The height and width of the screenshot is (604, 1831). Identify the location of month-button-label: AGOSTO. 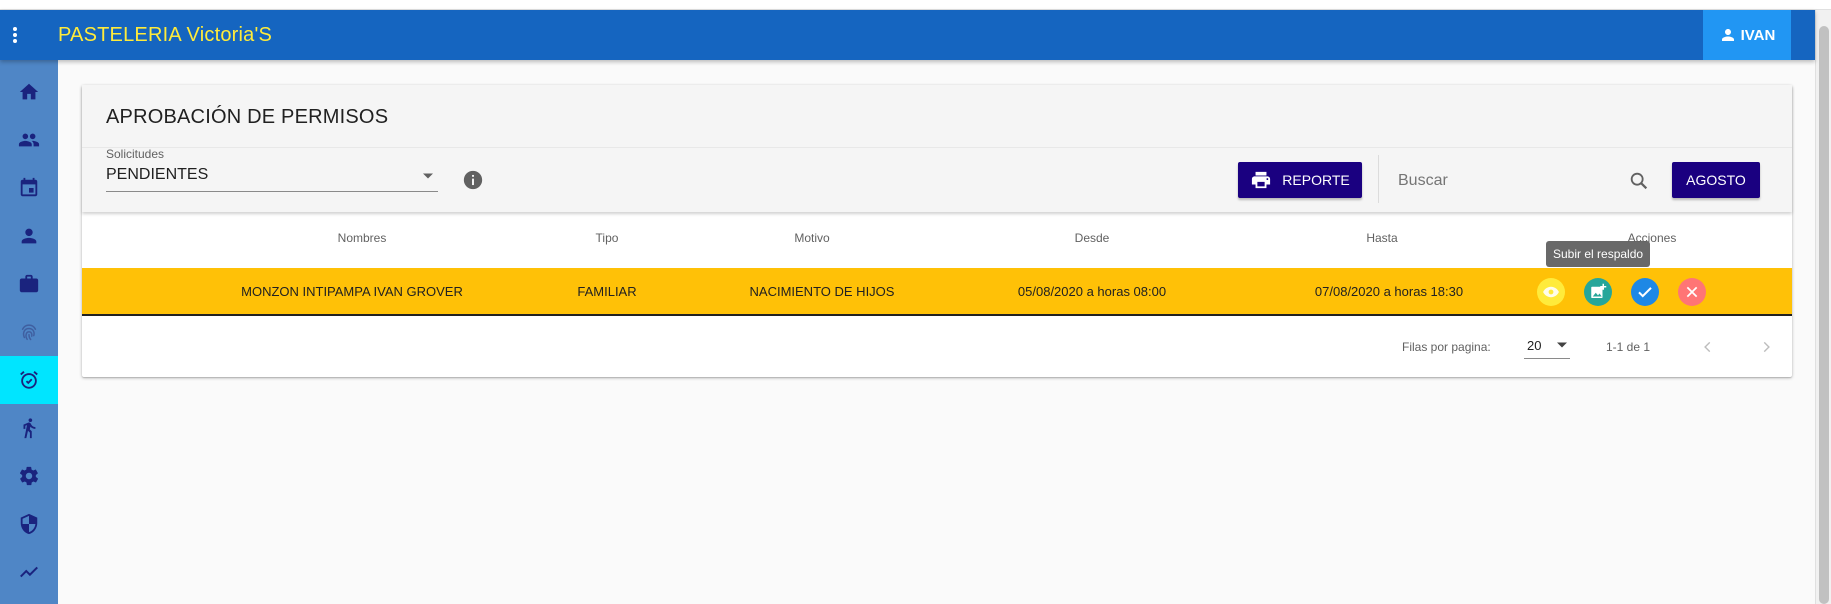
(1716, 180).